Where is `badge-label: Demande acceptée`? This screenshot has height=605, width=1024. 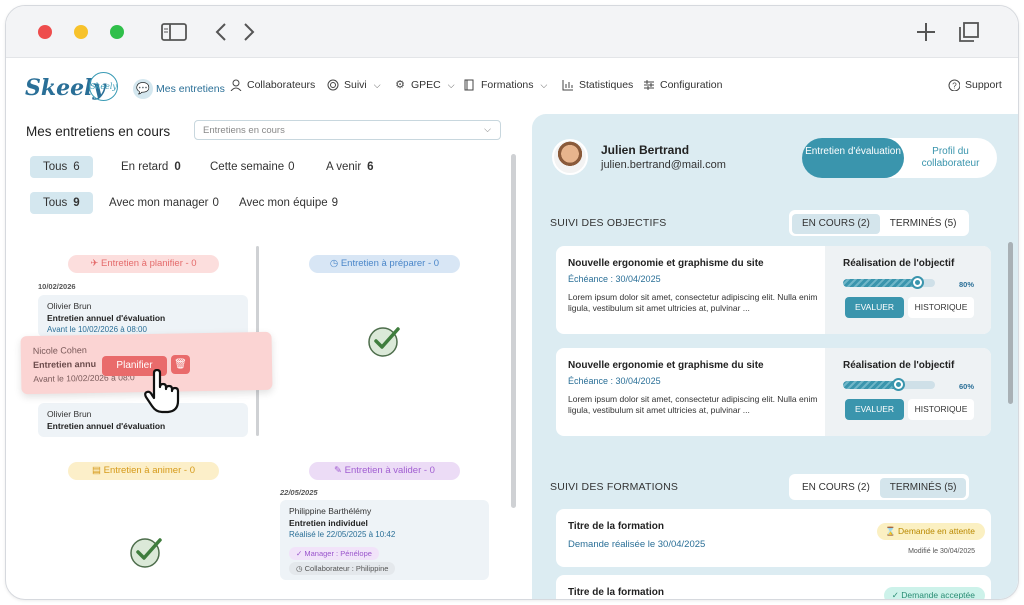 badge-label: Demande acceptée is located at coordinates (938, 595).